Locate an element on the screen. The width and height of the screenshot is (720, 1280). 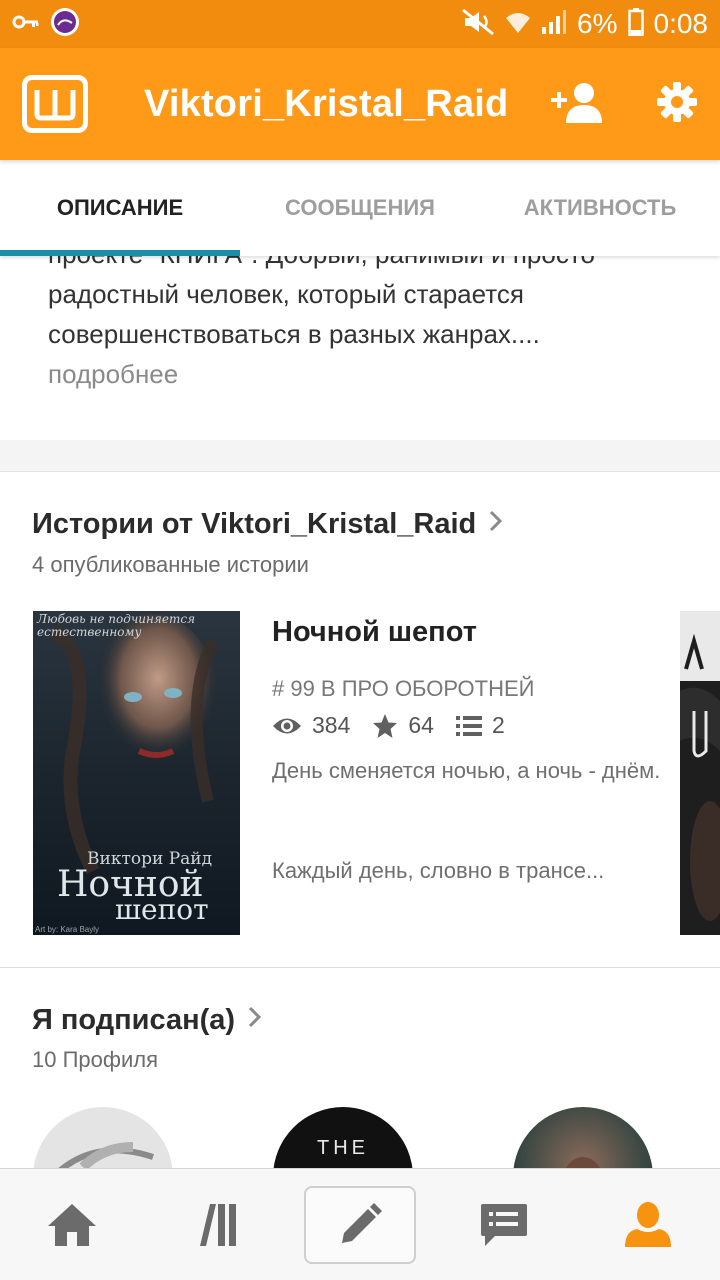
battery-icon is located at coordinates (635, 24).